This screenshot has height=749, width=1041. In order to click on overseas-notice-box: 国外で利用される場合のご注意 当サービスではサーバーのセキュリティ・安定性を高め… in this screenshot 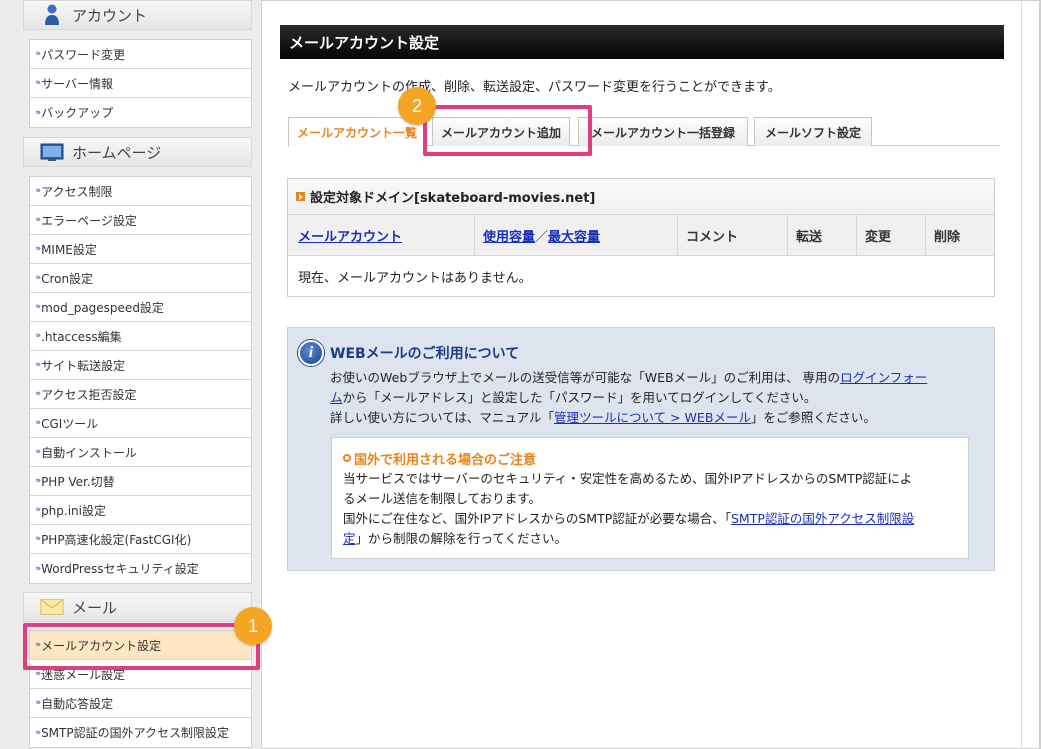, I will do `click(650, 498)`.